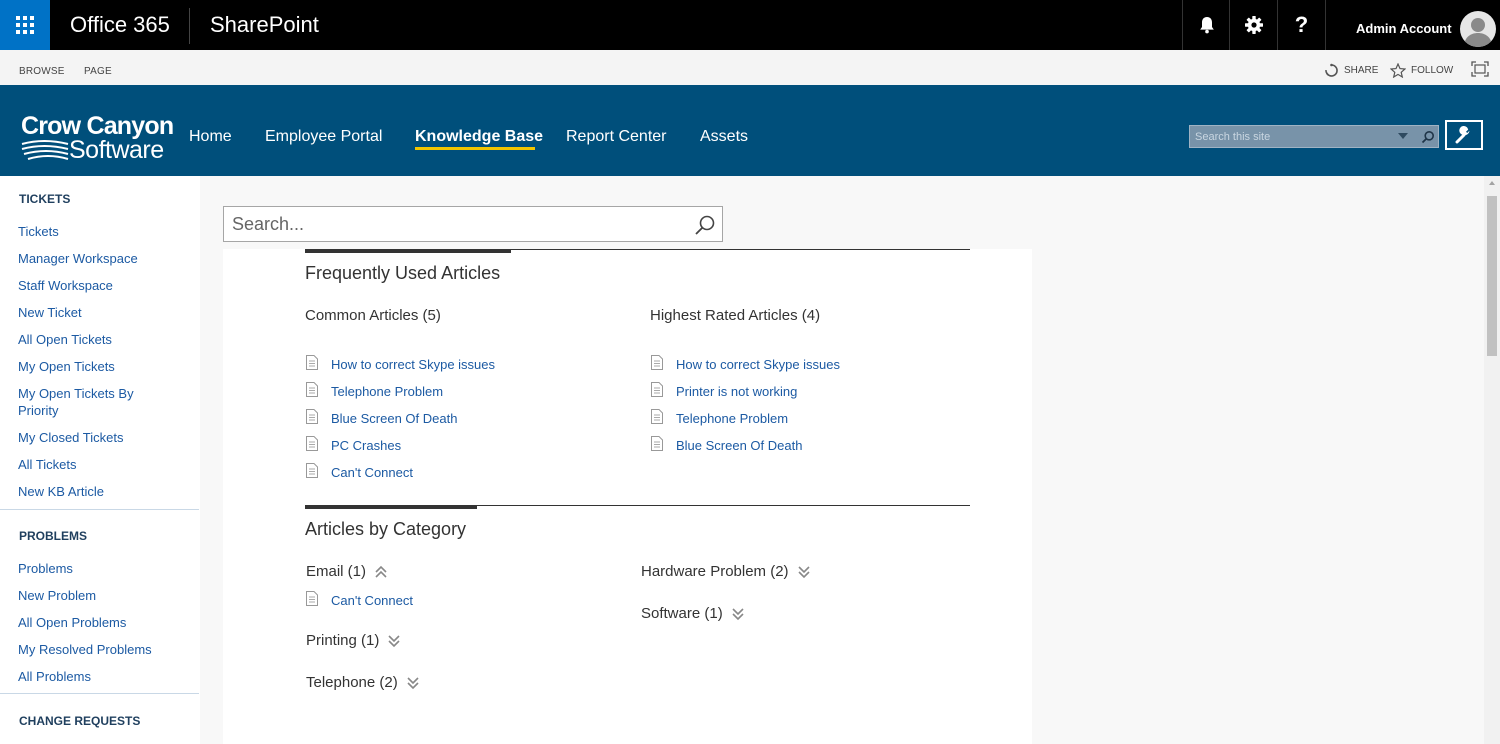  I want to click on site-settings-button, so click(1464, 135).